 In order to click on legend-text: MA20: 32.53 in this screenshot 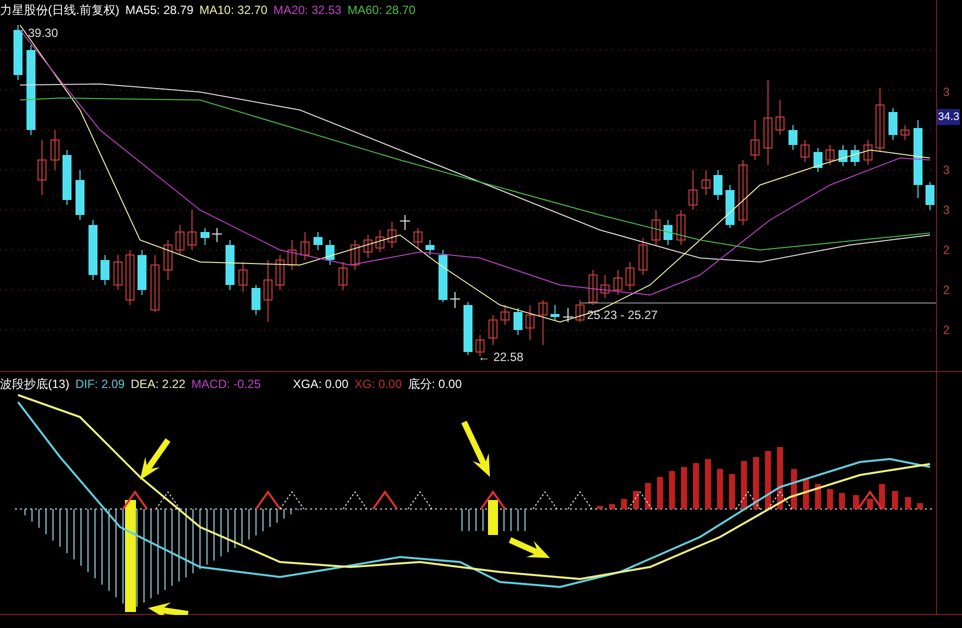, I will do `click(307, 10)`.